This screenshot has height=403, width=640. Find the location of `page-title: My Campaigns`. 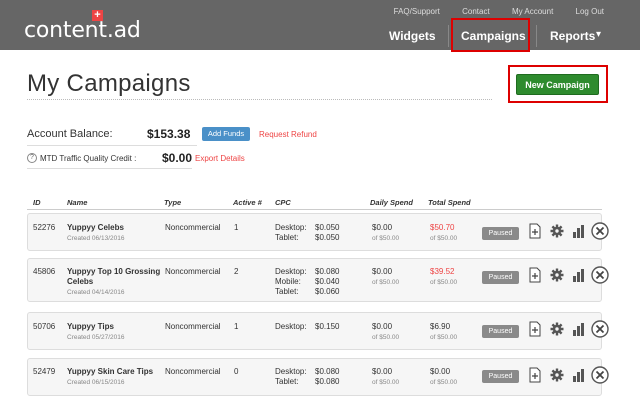

page-title: My Campaigns is located at coordinates (109, 83).